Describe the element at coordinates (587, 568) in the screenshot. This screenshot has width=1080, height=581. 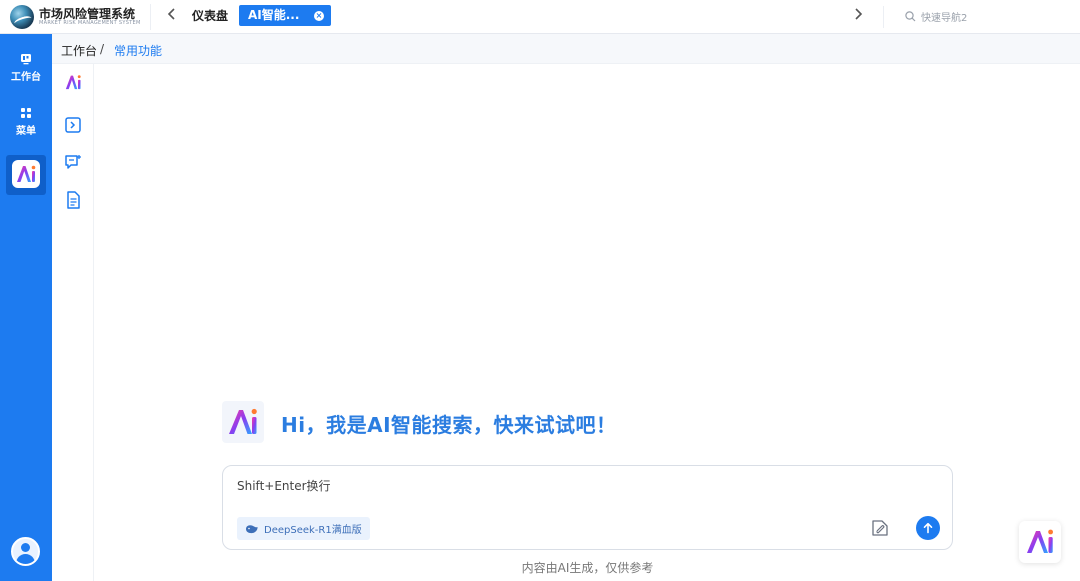
I see `disclaimer-text: 内容由AI生成，仅供参考` at that location.